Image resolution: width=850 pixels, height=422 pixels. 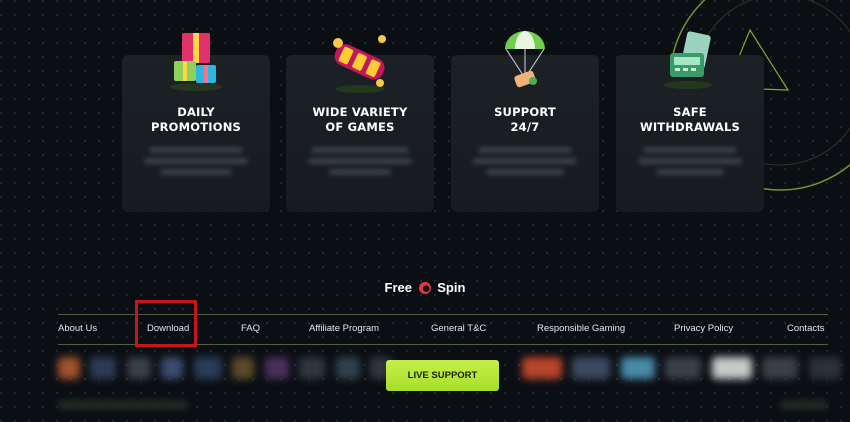 What do you see at coordinates (451, 287) in the screenshot?
I see `brand-name-part2: Spin` at bounding box center [451, 287].